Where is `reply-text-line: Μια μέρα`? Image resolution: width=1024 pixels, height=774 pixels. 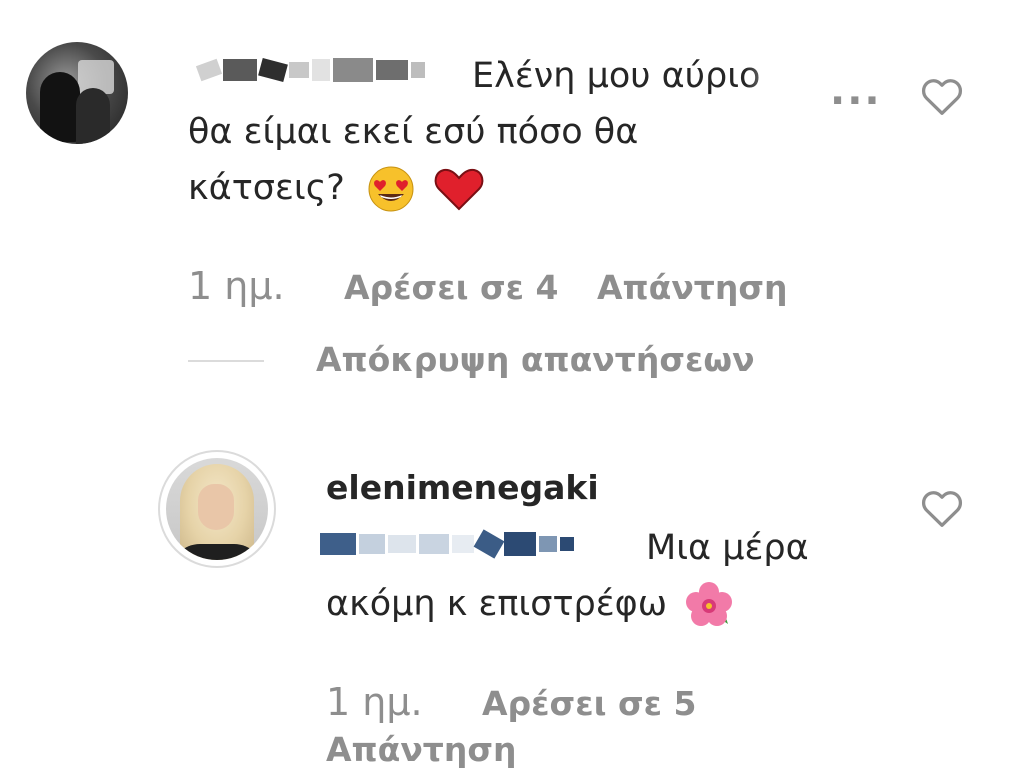 reply-text-line: Μια μέρα is located at coordinates (727, 548).